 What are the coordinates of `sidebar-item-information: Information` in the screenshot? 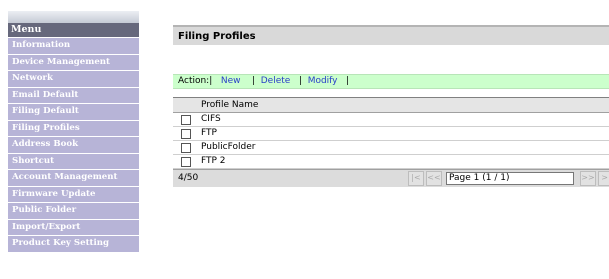 It's located at (73, 45).